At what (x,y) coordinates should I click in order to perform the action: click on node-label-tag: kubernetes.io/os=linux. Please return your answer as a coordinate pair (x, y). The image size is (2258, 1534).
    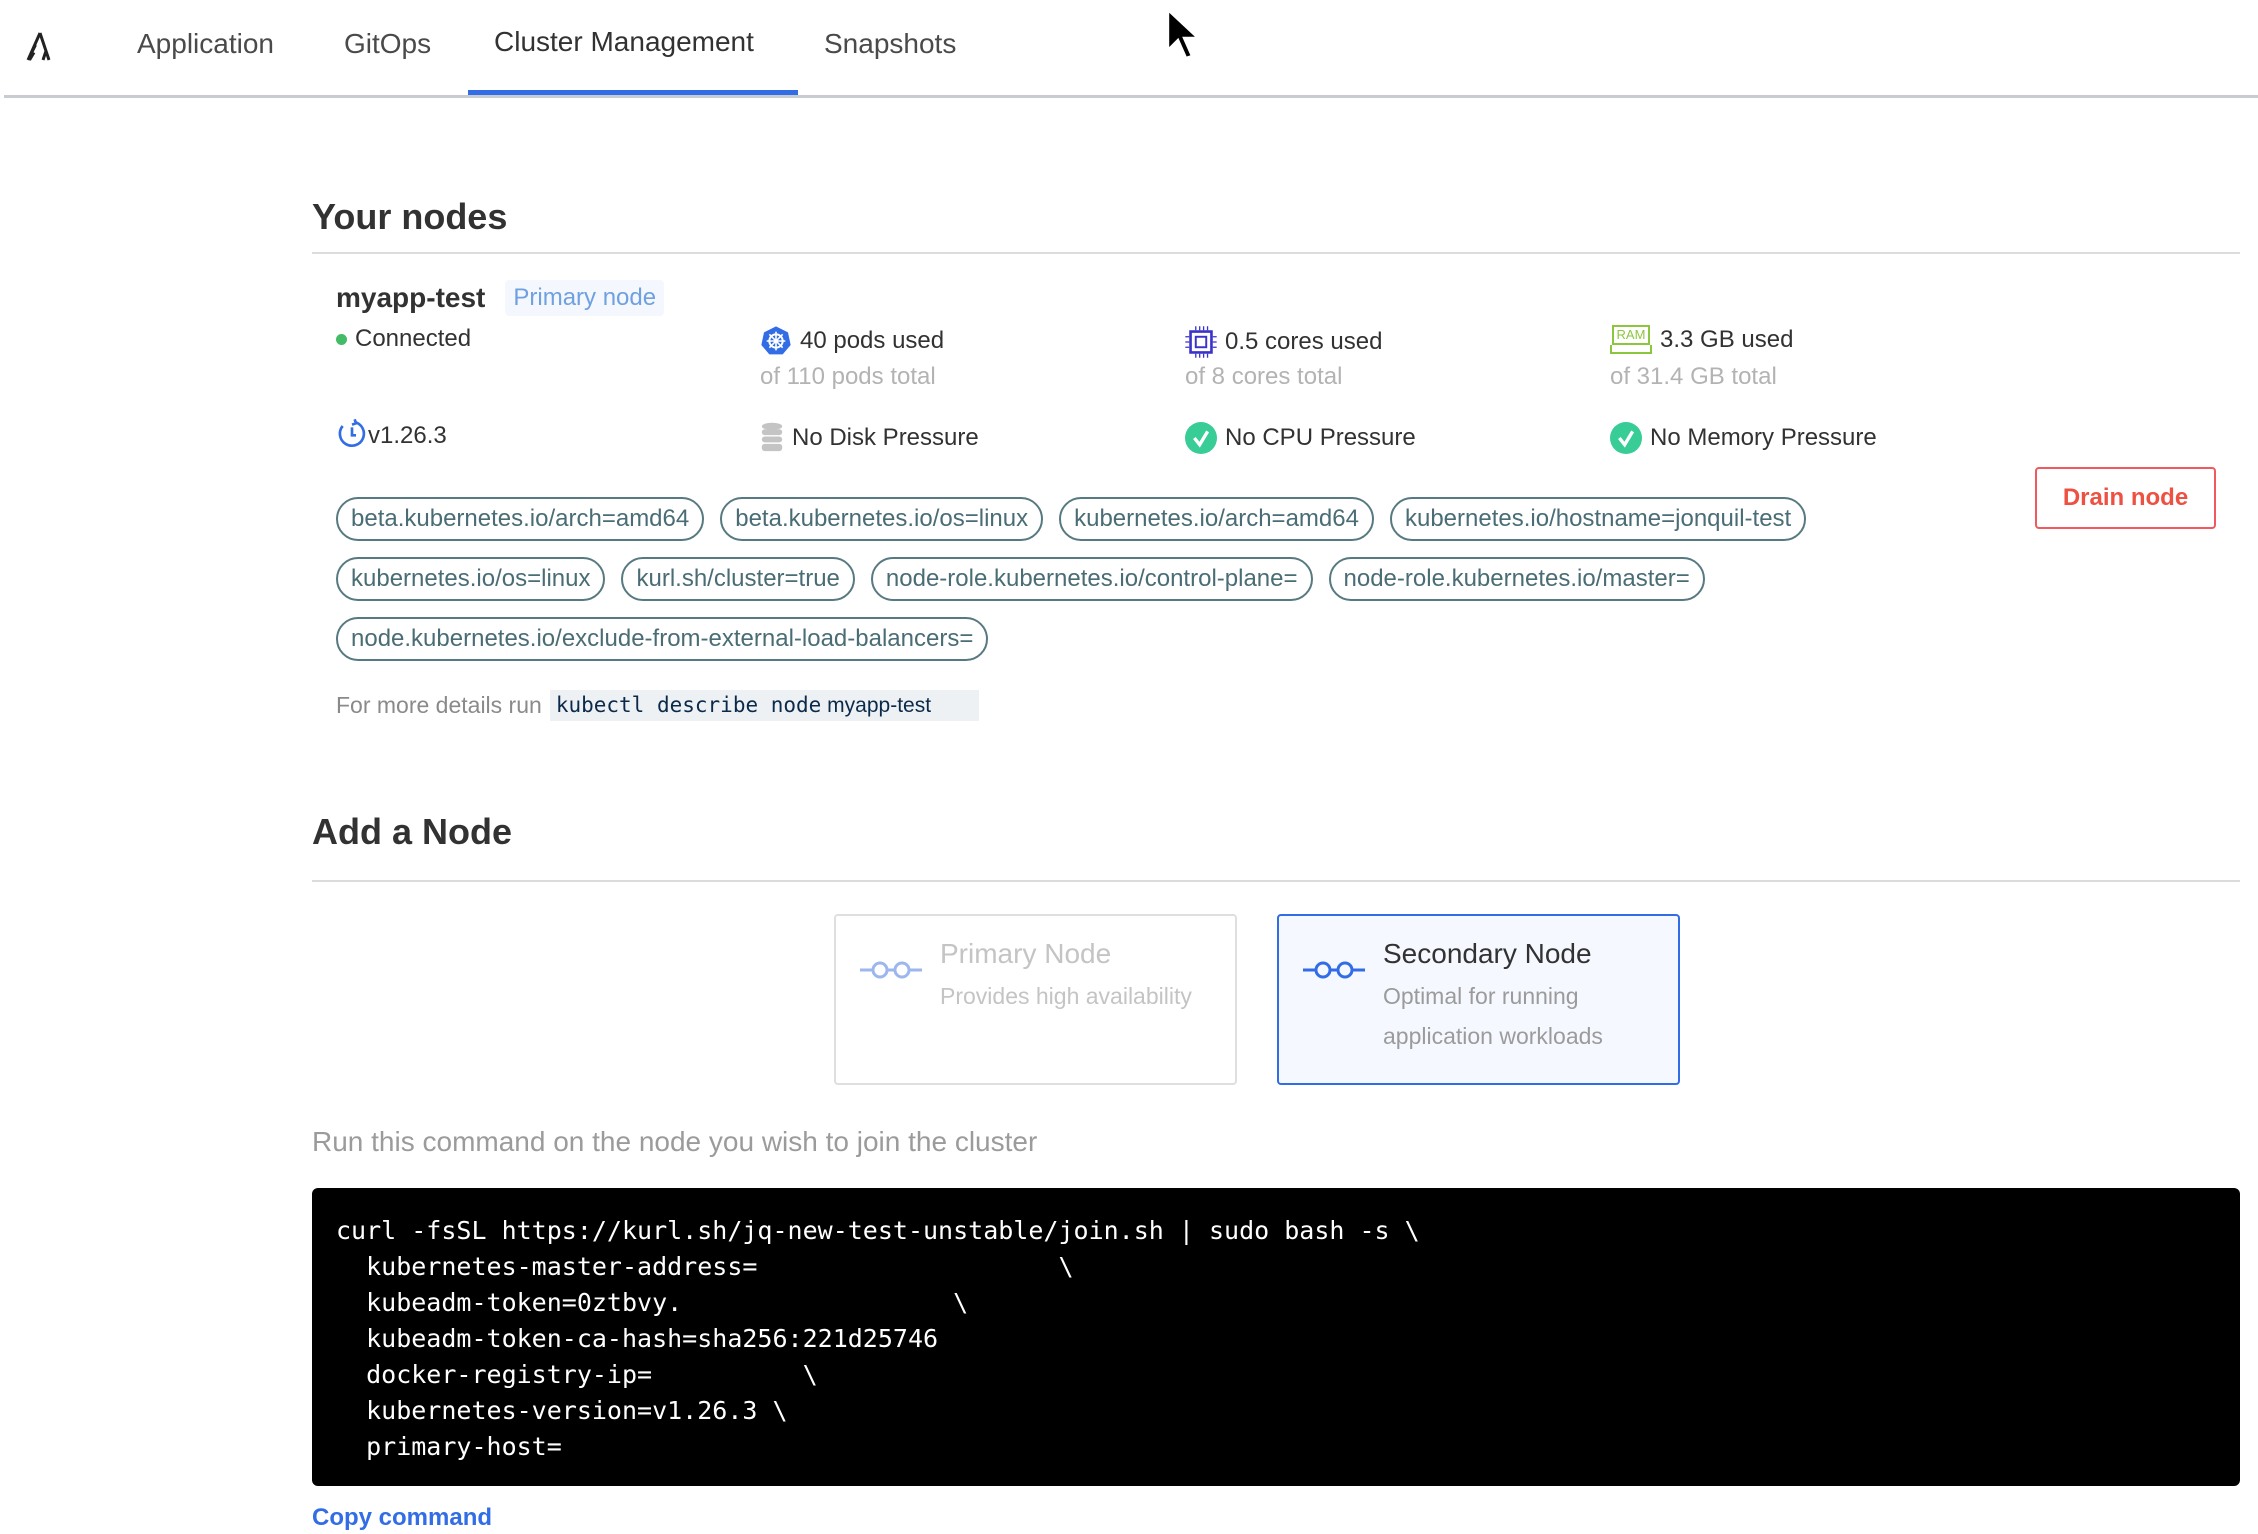
    Looking at the image, I should click on (471, 579).